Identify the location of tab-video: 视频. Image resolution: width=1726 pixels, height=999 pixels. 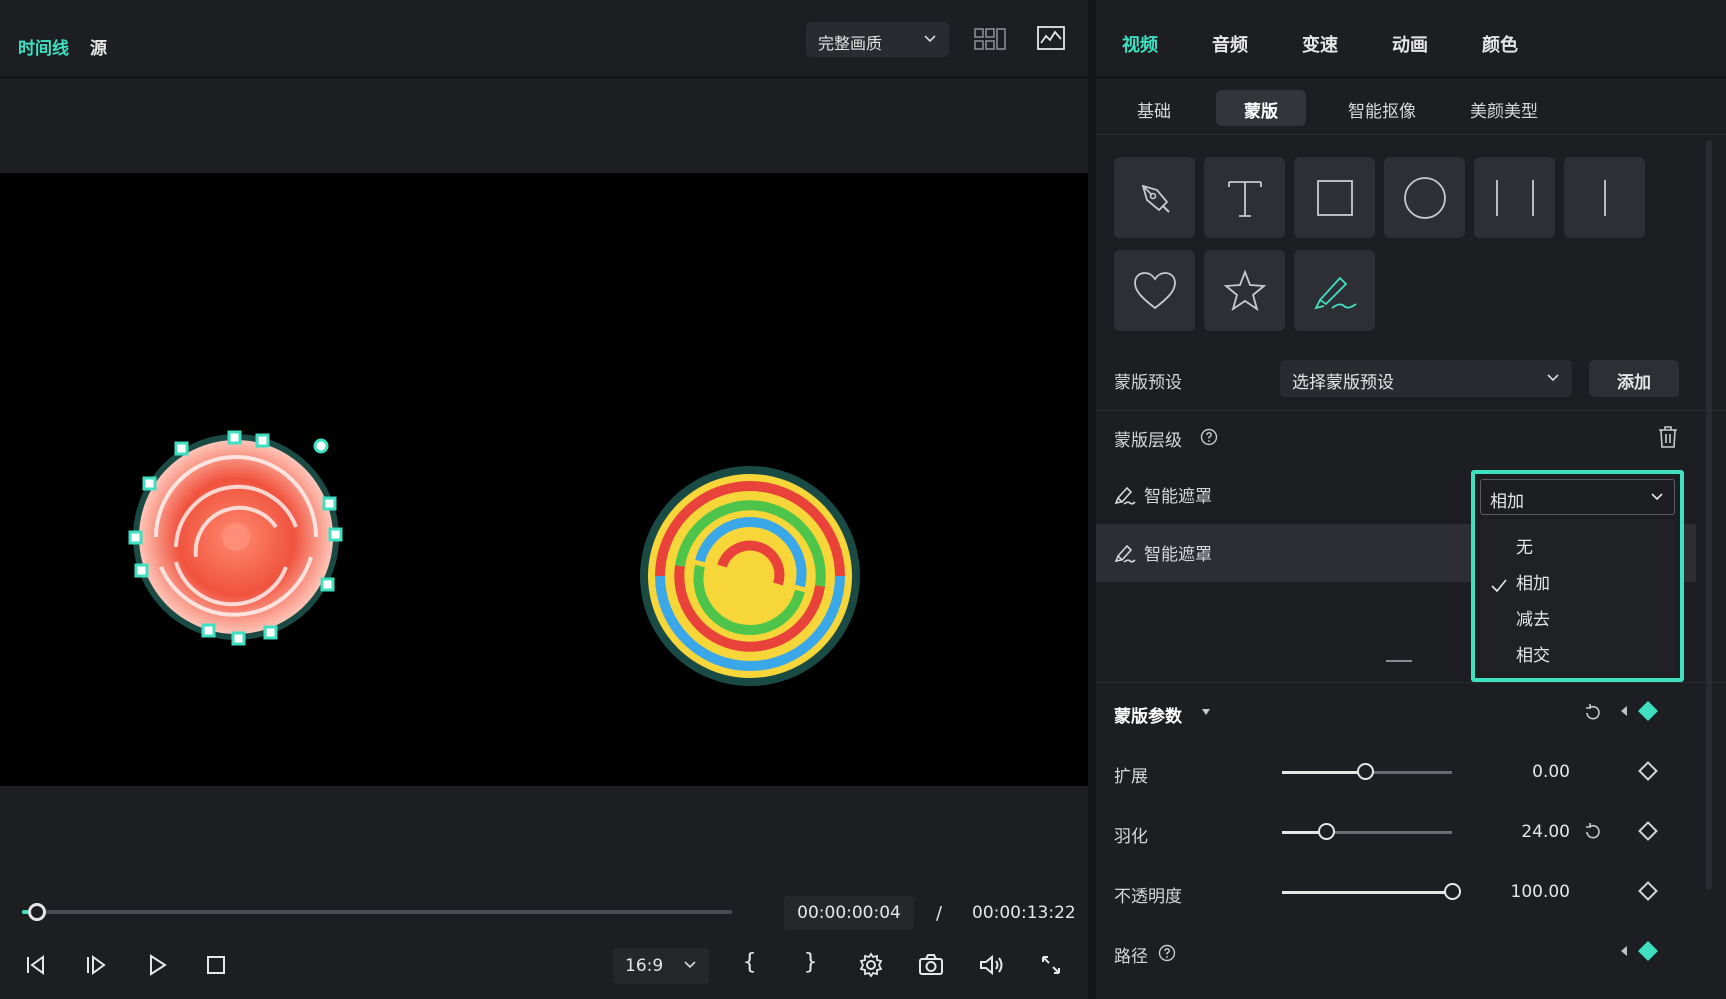
(1140, 44).